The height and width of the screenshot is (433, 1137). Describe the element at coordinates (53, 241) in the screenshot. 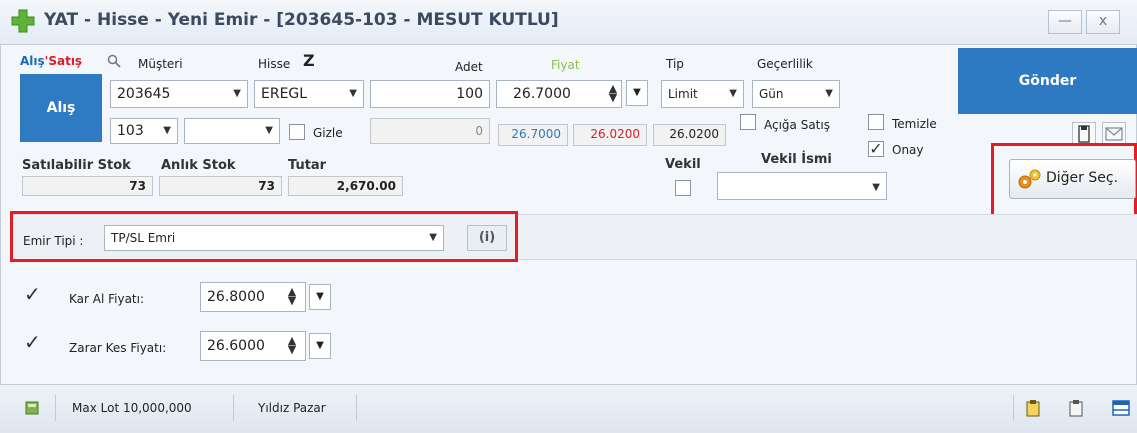

I see `emir-tipi-label: Emir Tipi :` at that location.